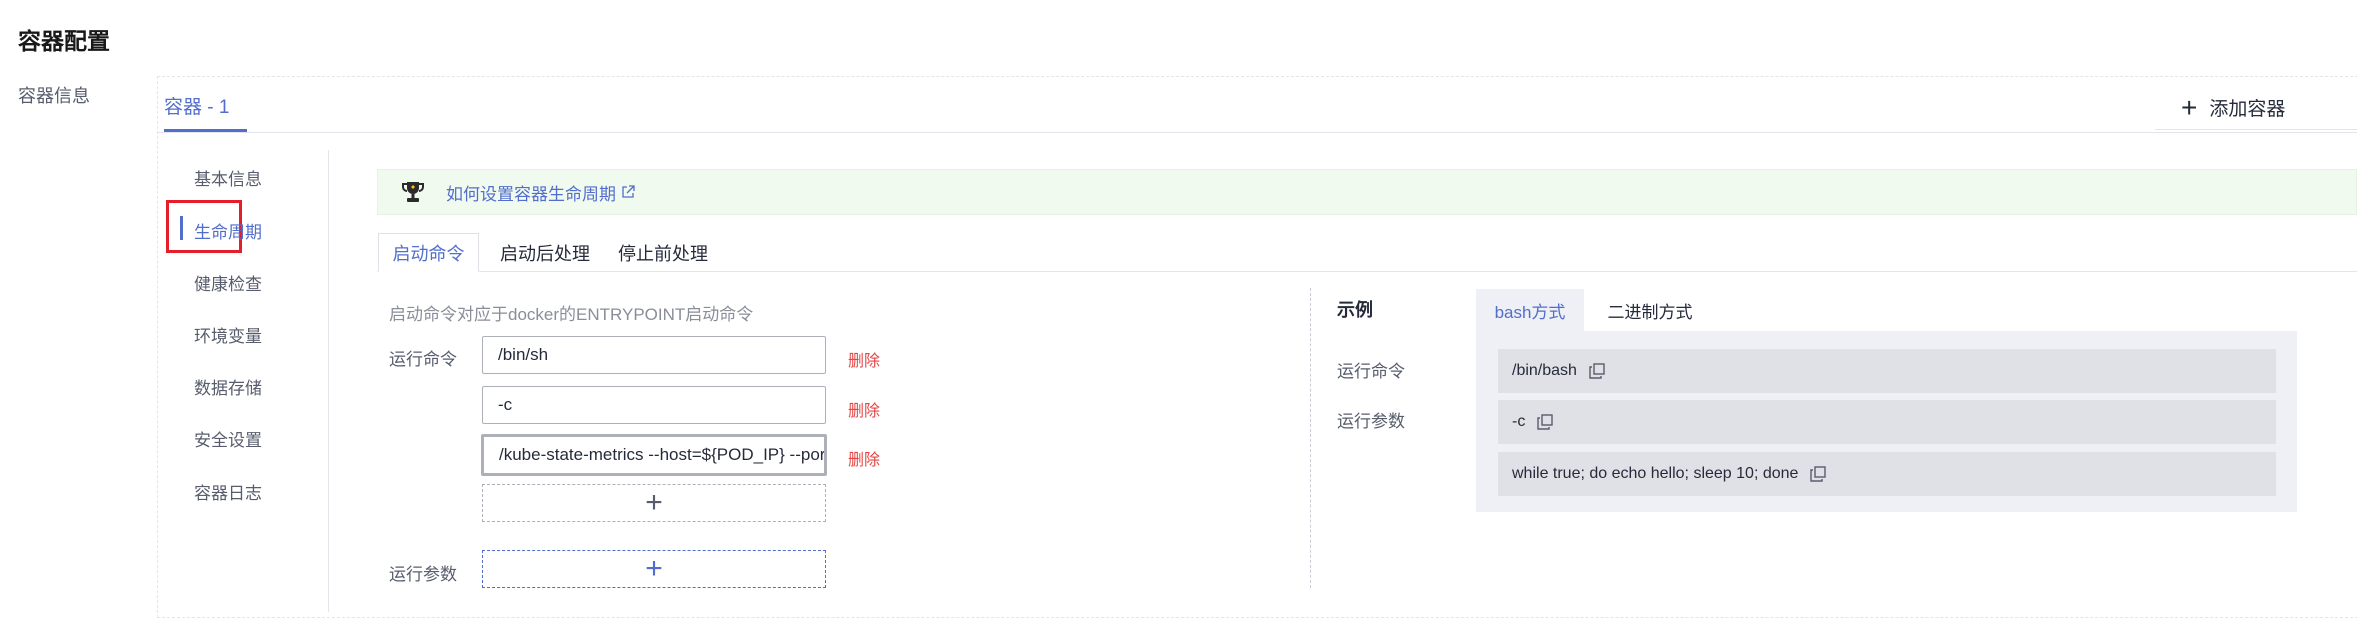 This screenshot has width=2357, height=621. Describe the element at coordinates (2247, 109) in the screenshot. I see `add-container-label: 添加容器` at that location.